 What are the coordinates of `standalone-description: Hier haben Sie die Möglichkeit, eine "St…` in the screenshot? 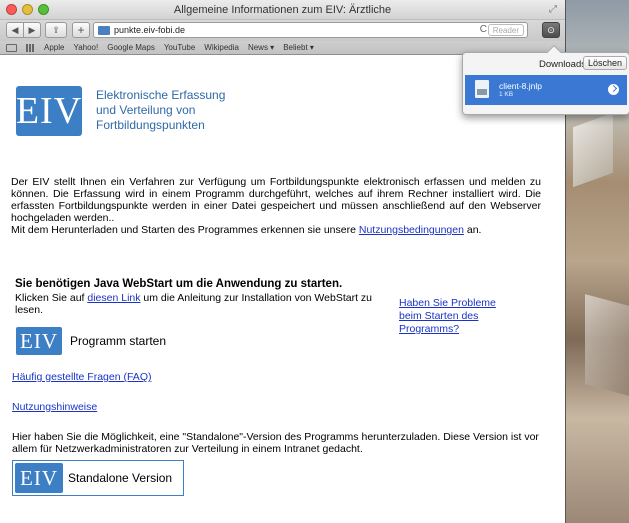 It's located at (275, 443).